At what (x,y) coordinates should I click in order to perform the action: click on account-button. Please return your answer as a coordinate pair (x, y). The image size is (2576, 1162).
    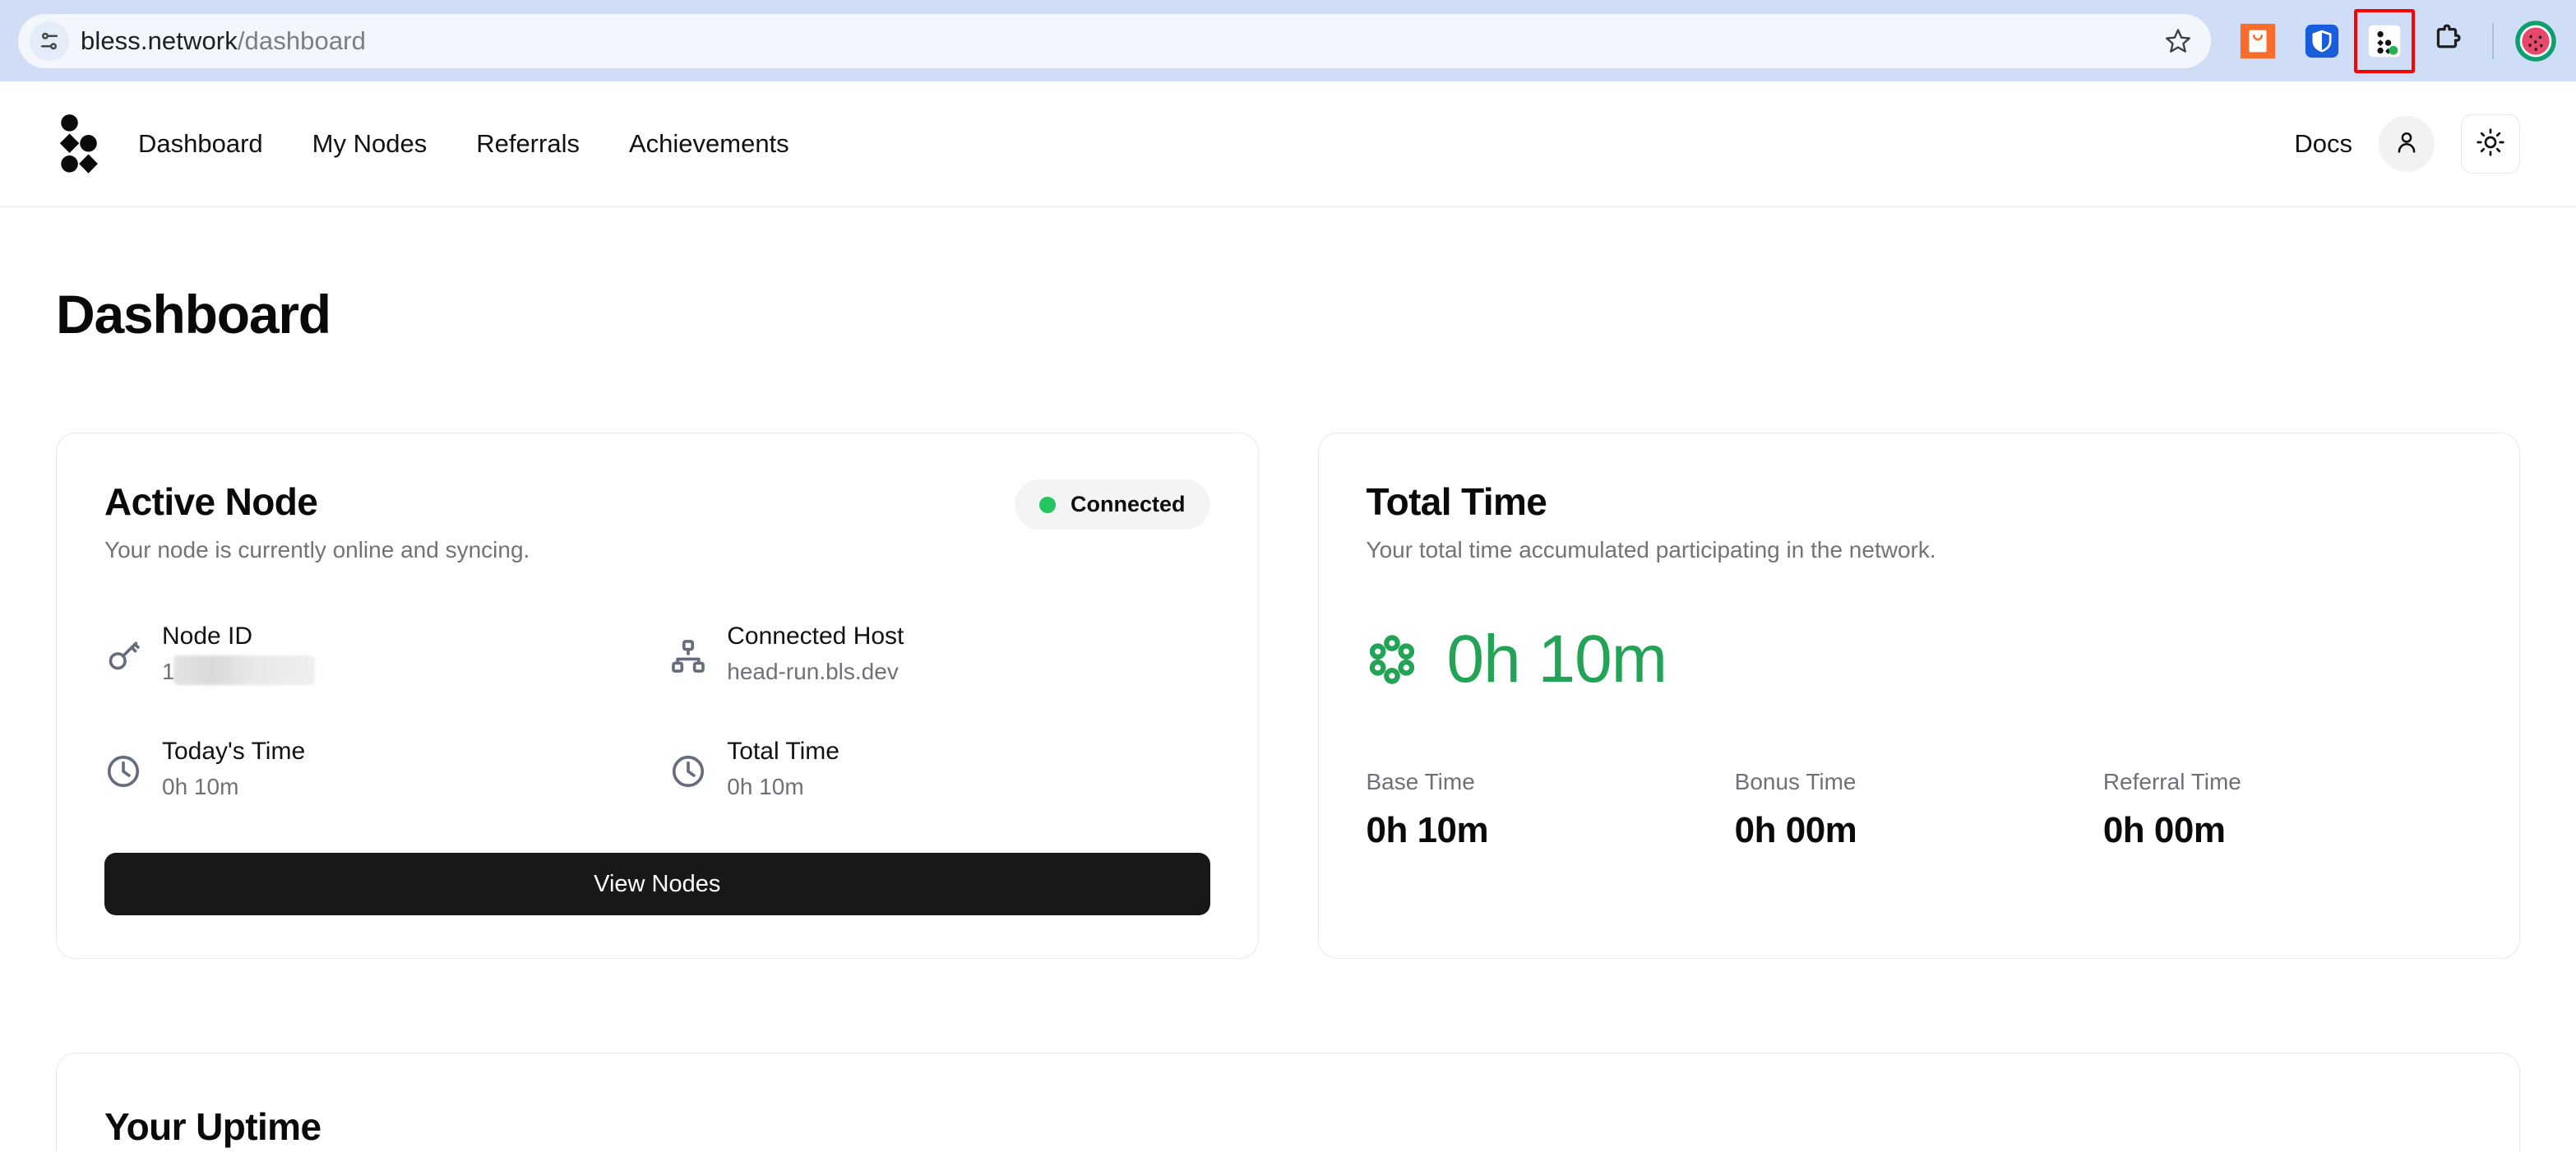
    Looking at the image, I should click on (2407, 144).